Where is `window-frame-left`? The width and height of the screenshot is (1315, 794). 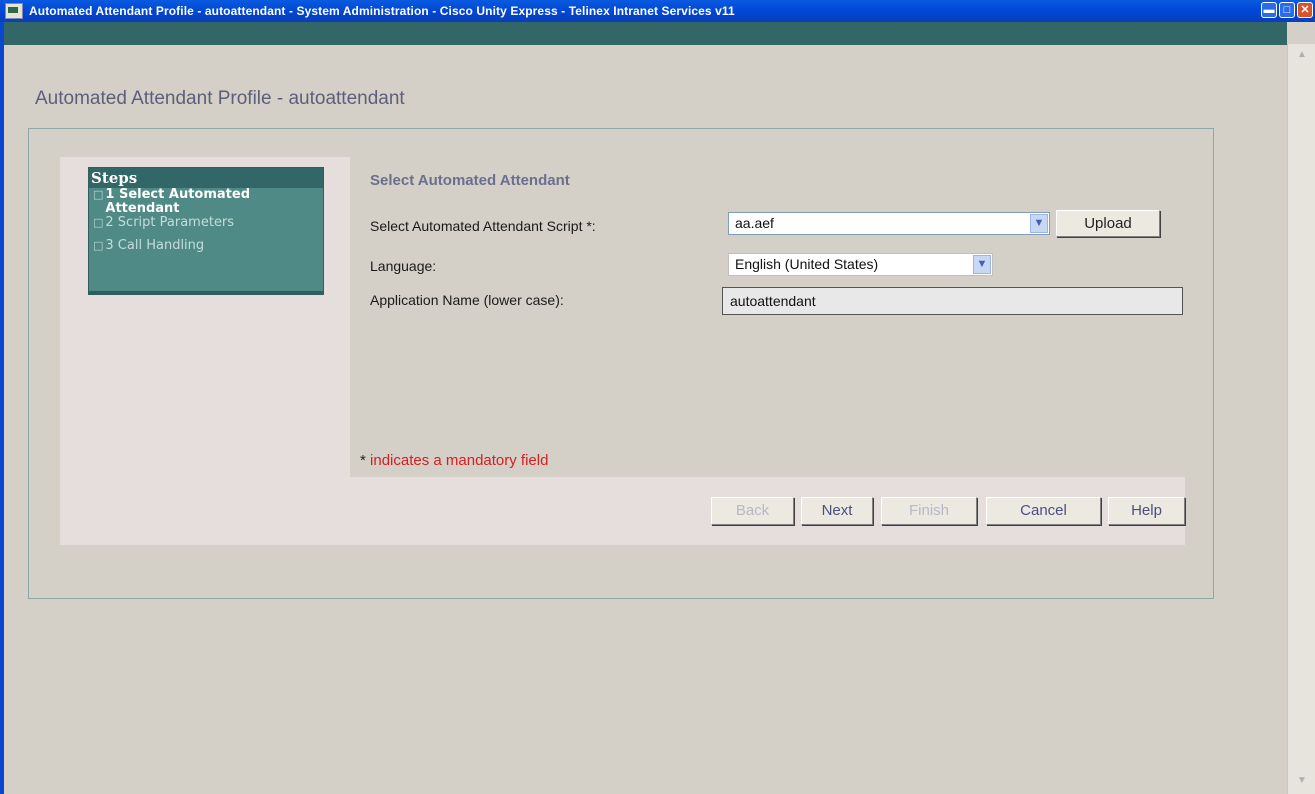 window-frame-left is located at coordinates (2, 408).